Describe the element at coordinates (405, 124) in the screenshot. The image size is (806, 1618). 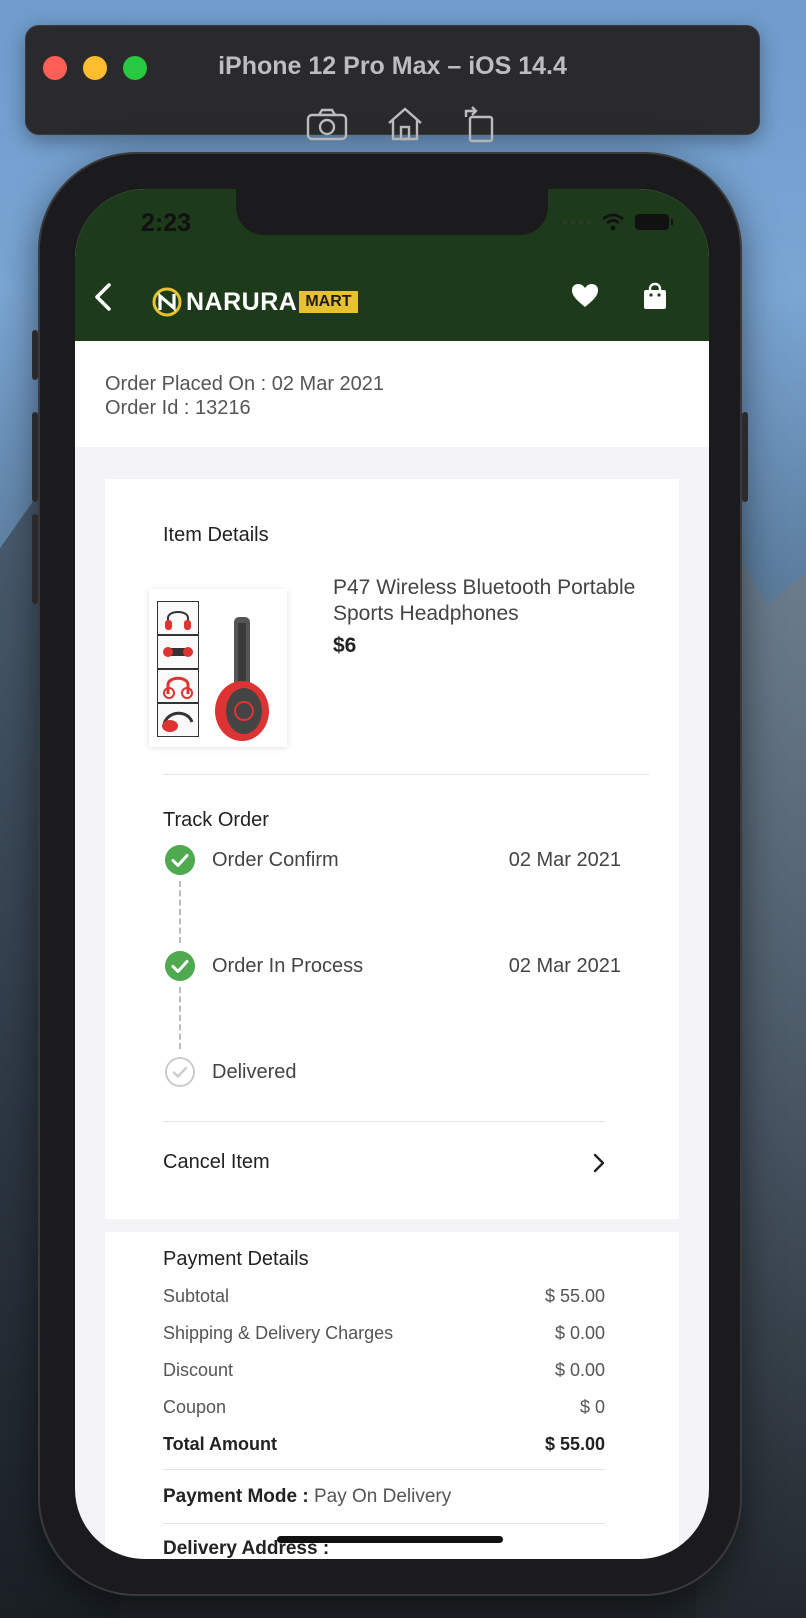
I see `home-icon` at that location.